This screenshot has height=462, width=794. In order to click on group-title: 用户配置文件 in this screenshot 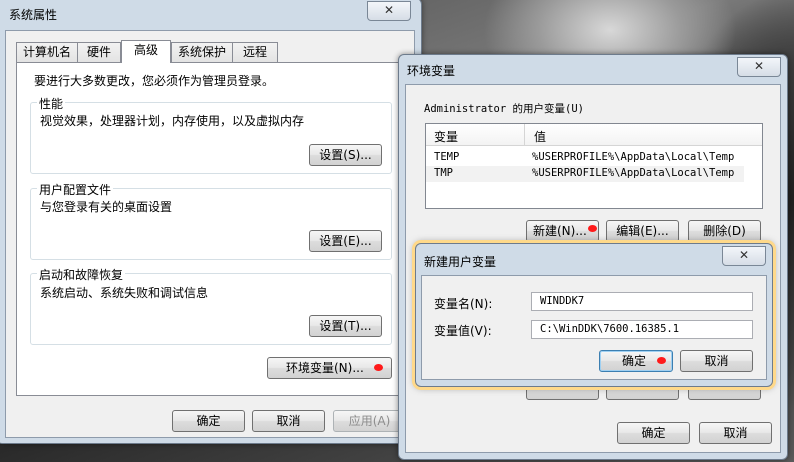, I will do `click(75, 189)`.